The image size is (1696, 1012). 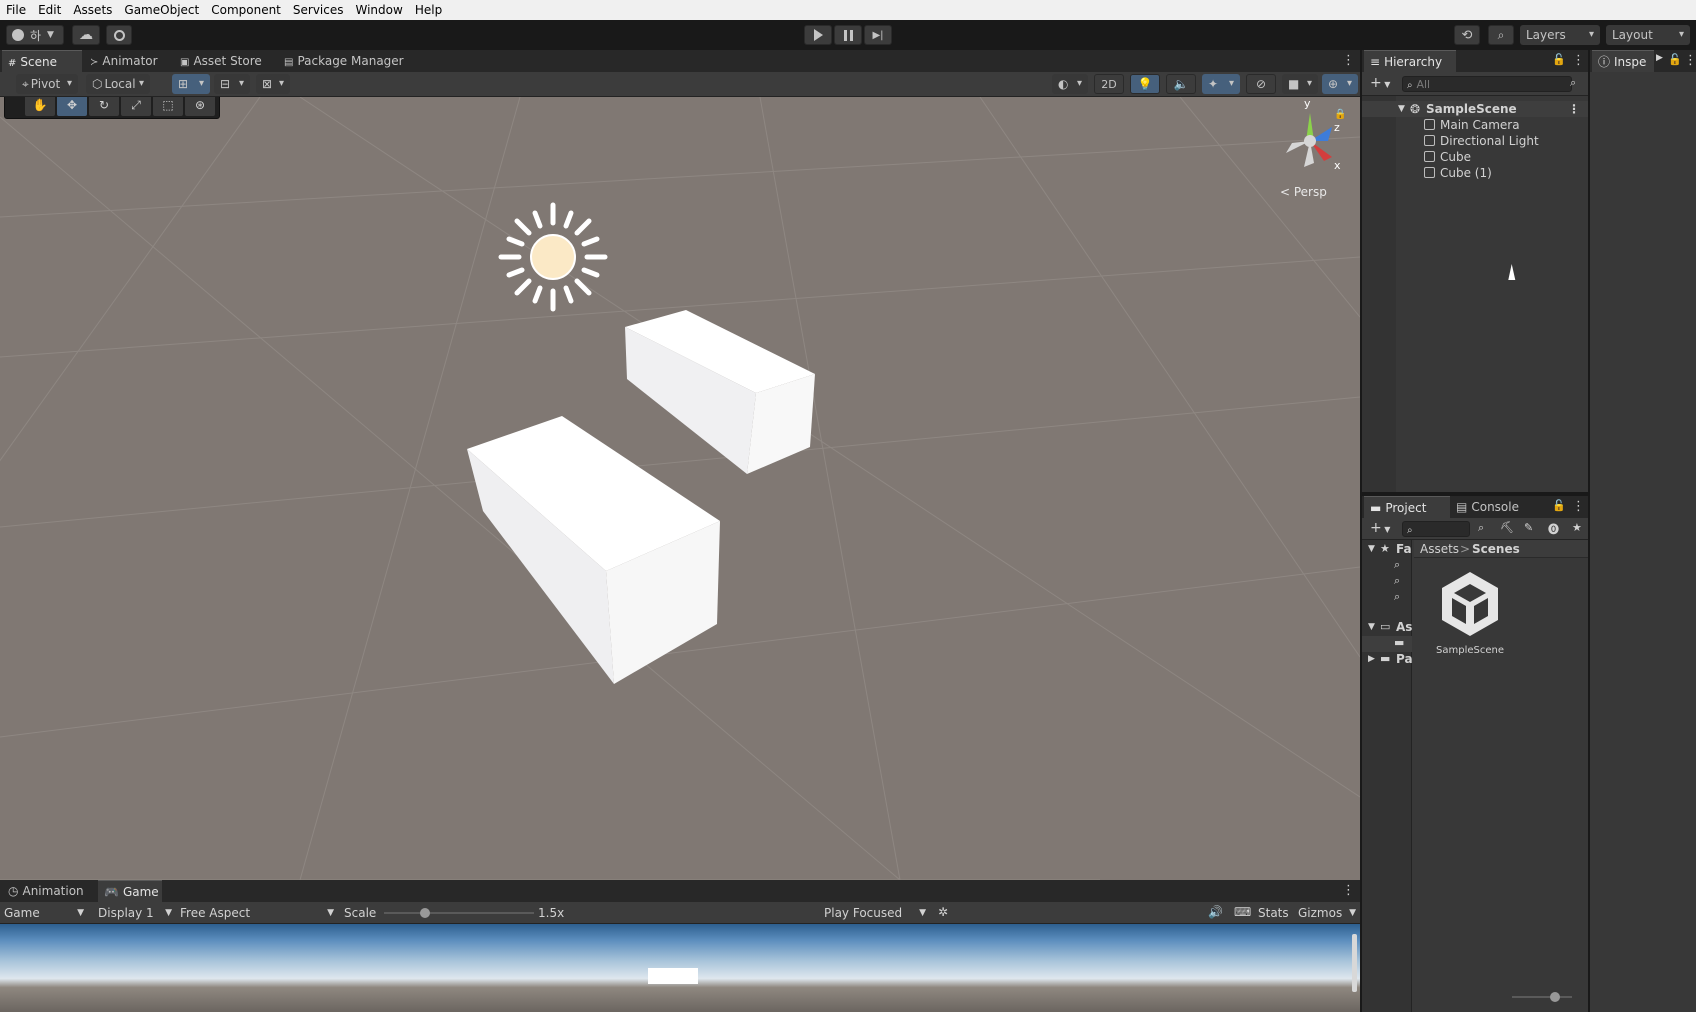 What do you see at coordinates (1348, 60) in the screenshot?
I see `kebab-menu-icon: ⋮` at bounding box center [1348, 60].